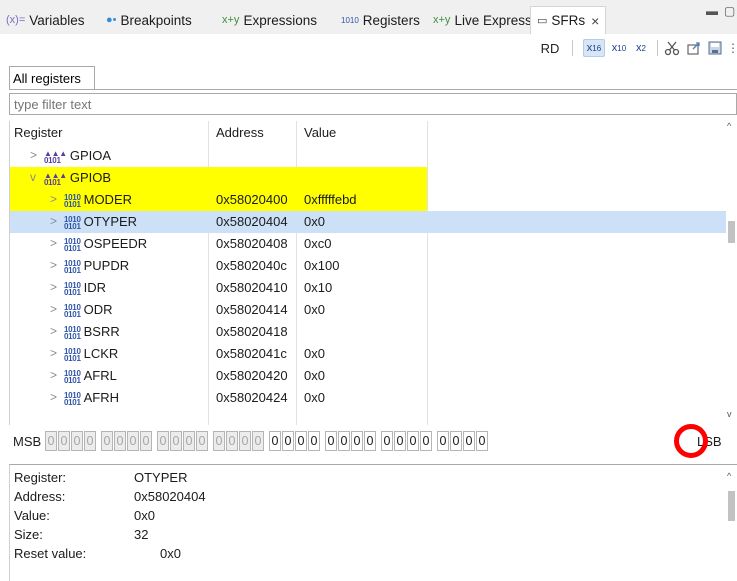 The width and height of the screenshot is (737, 581). Describe the element at coordinates (550, 48) in the screenshot. I see `read-button: RD` at that location.